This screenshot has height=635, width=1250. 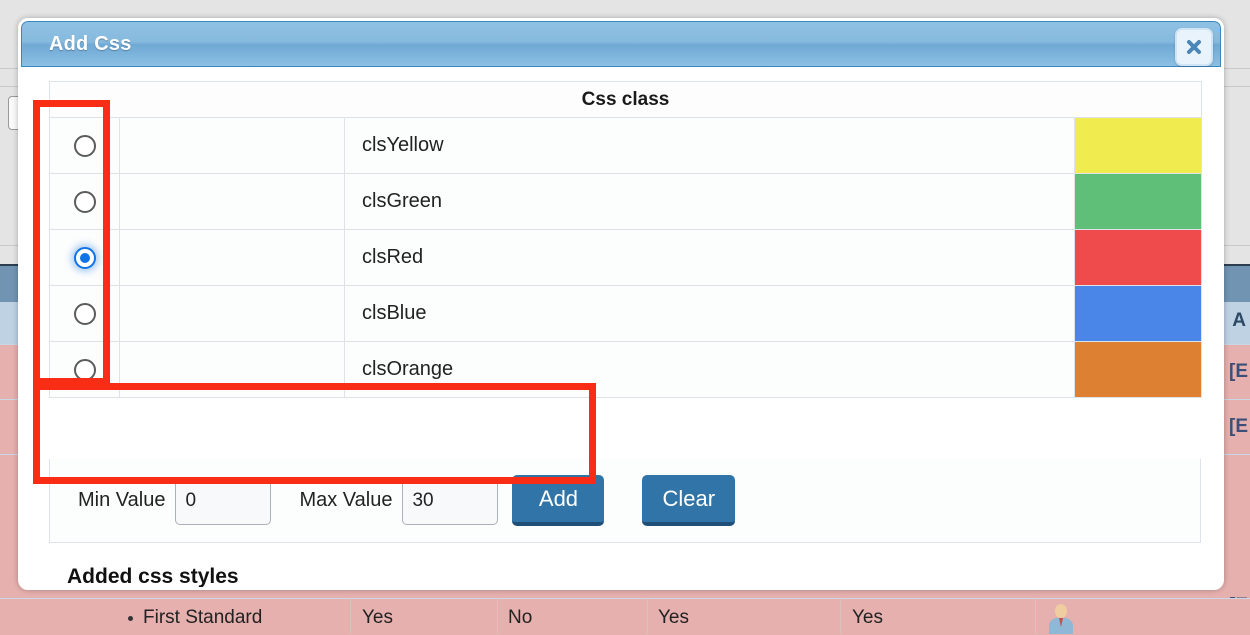 What do you see at coordinates (153, 576) in the screenshot?
I see `added-css-styles-title: Added css styles` at bounding box center [153, 576].